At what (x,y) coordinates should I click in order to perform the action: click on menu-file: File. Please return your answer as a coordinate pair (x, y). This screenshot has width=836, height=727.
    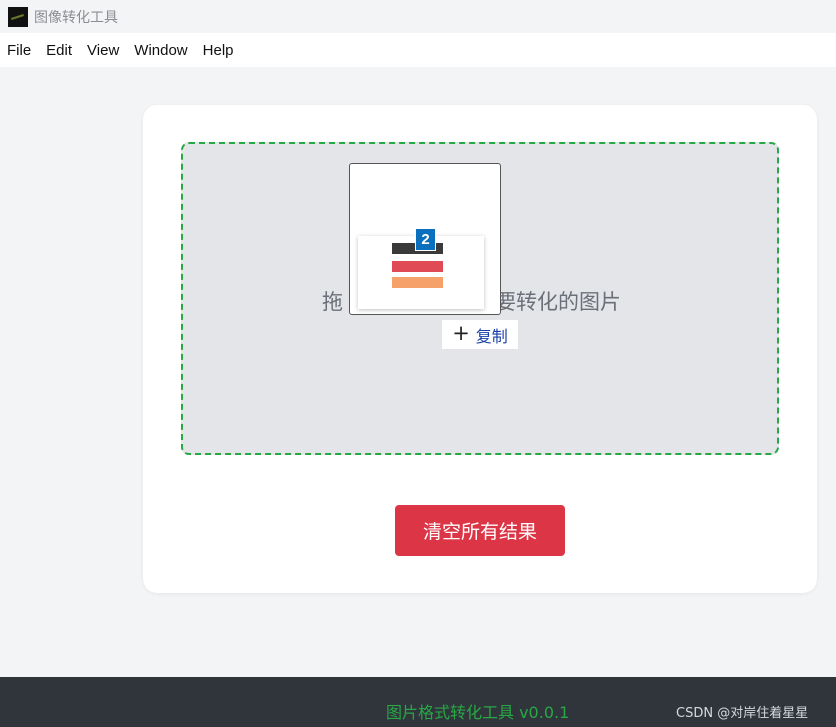
    Looking at the image, I should click on (19, 50).